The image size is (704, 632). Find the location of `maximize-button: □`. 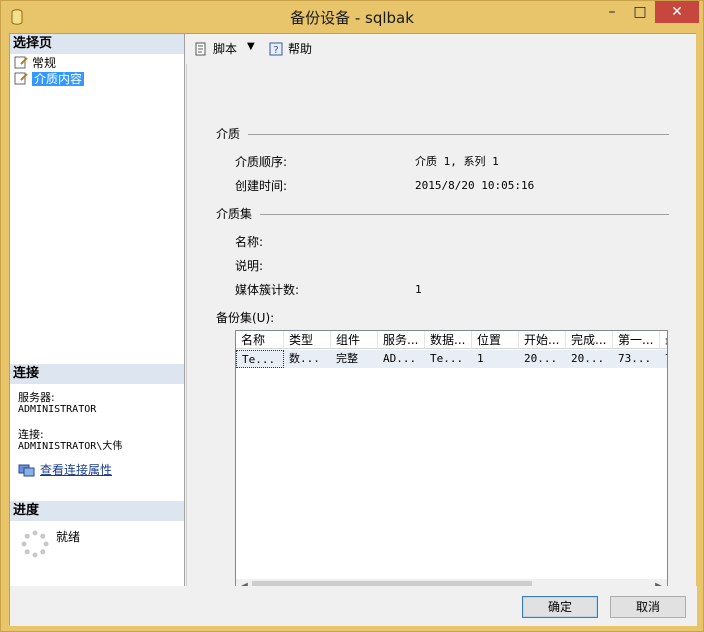

maximize-button: □ is located at coordinates (640, 12).